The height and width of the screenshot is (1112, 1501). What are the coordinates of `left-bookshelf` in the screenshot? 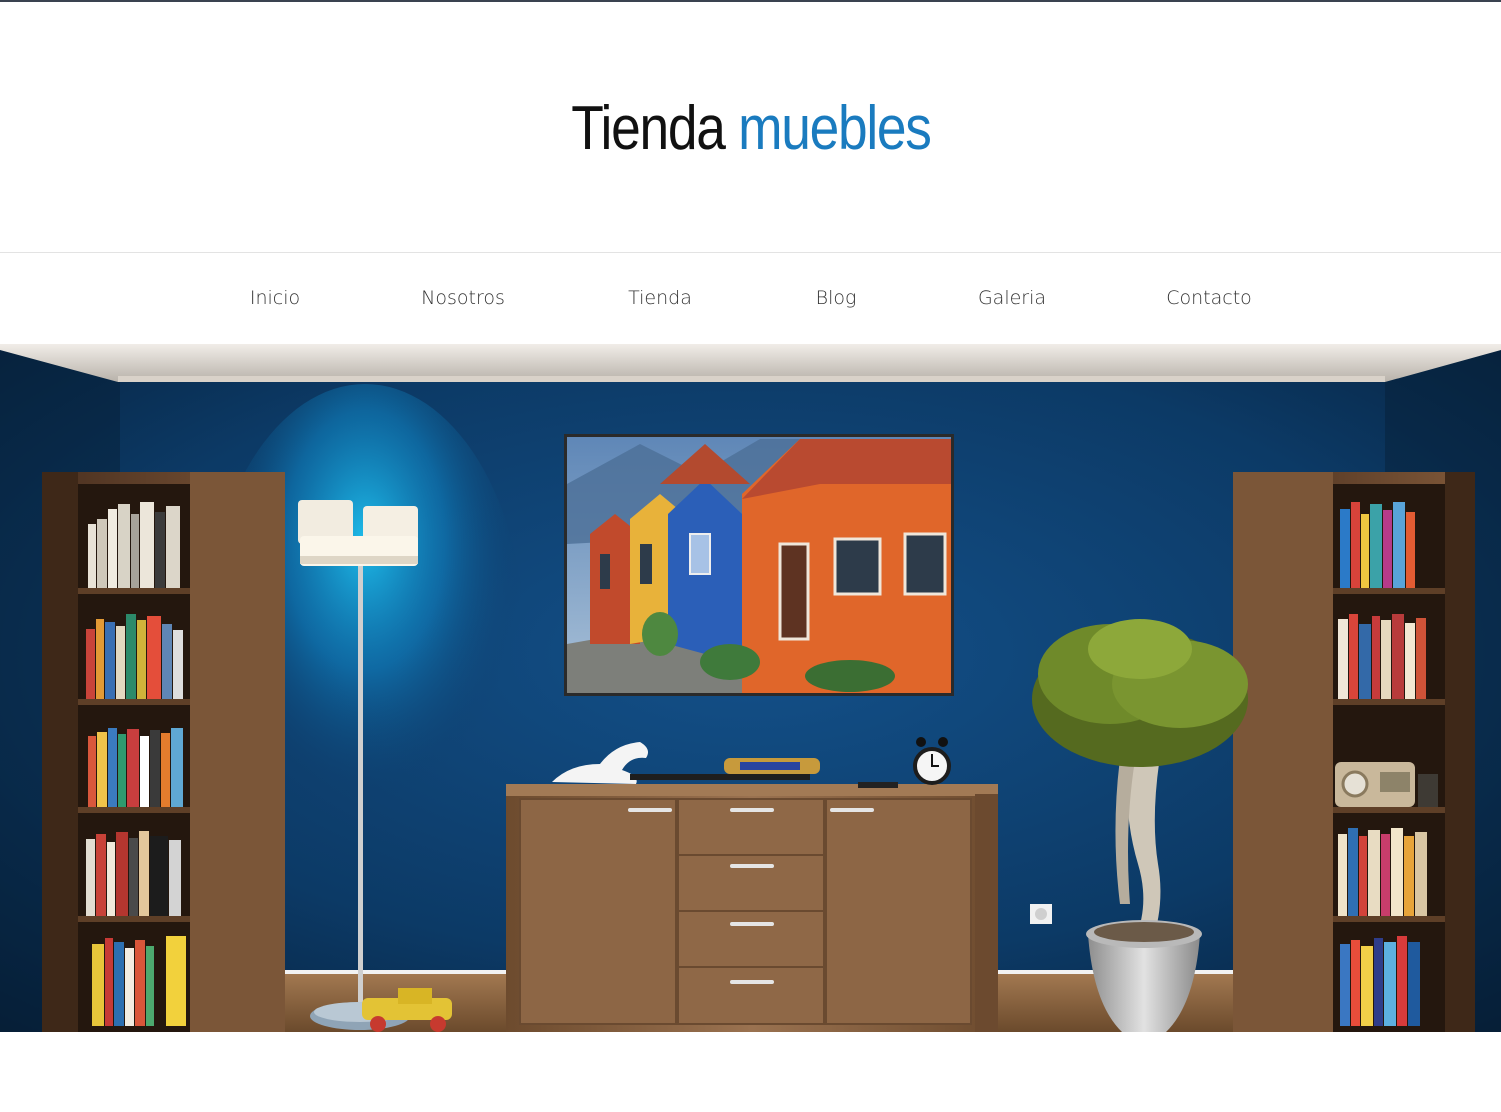 It's located at (163, 752).